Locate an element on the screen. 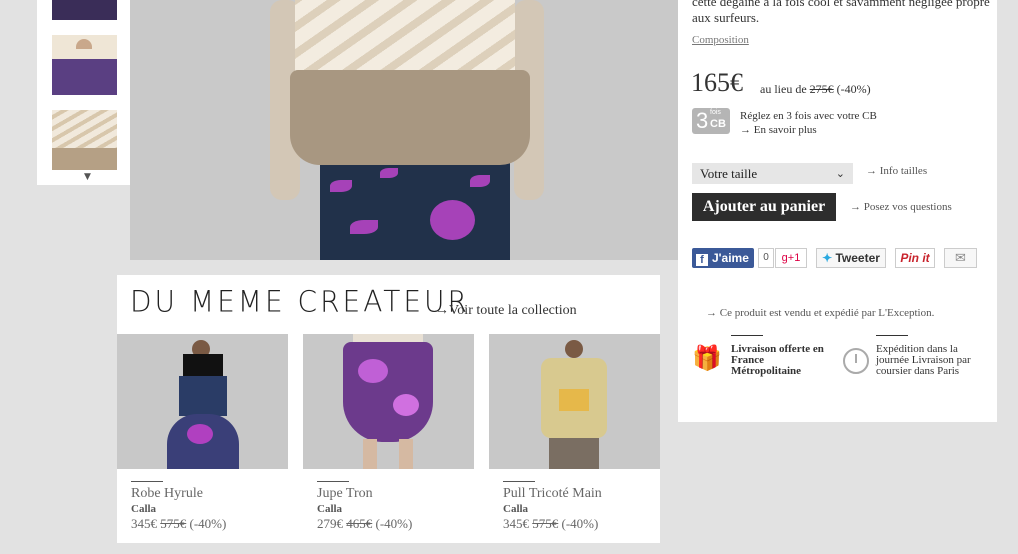 The image size is (1018, 554). google-plus-button: g+1 is located at coordinates (791, 258).